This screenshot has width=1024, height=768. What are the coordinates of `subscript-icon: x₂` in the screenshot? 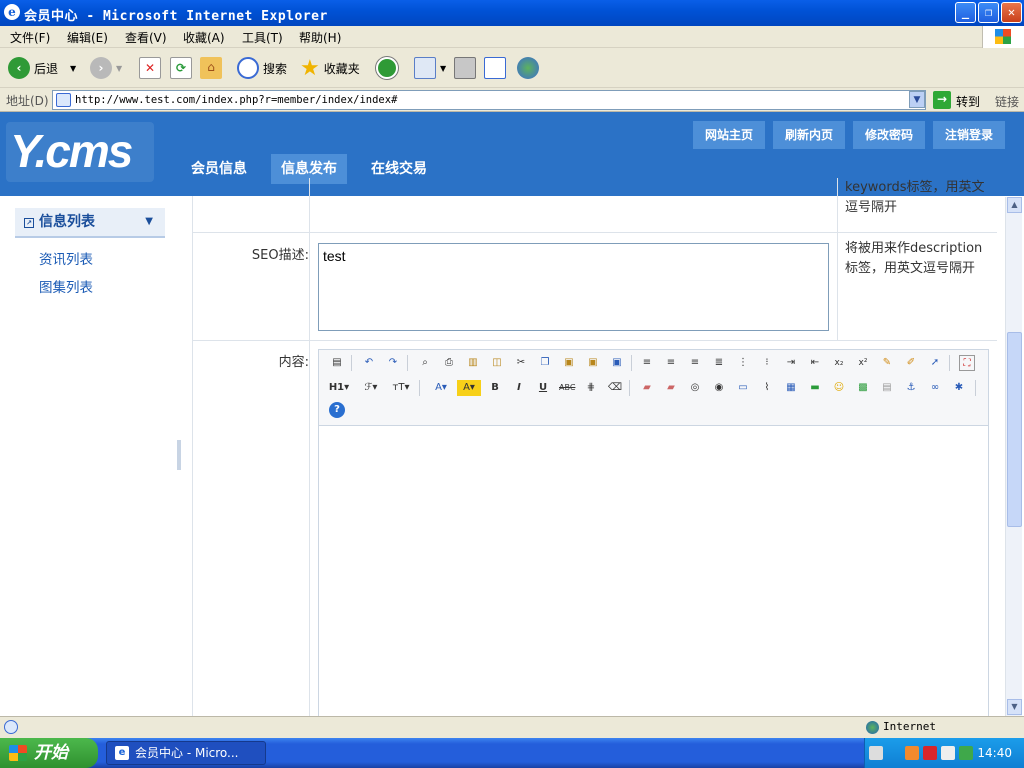 It's located at (839, 363).